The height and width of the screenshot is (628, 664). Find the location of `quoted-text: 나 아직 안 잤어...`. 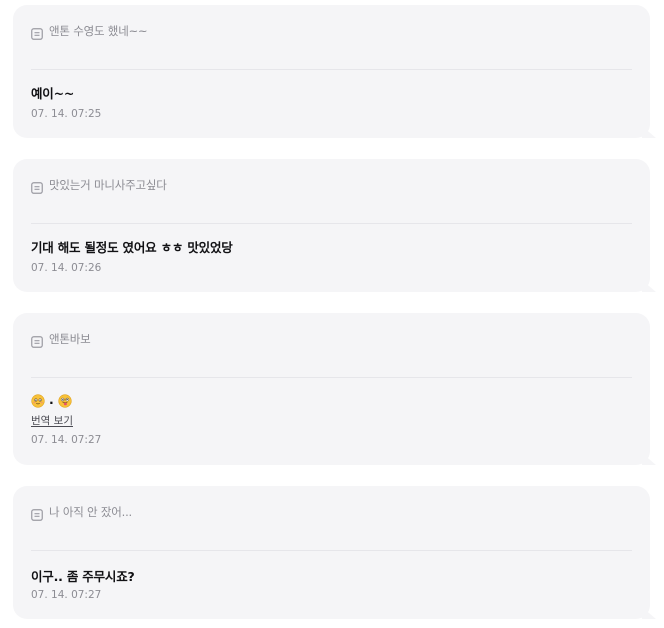

quoted-text: 나 아직 안 잤어... is located at coordinates (91, 512).